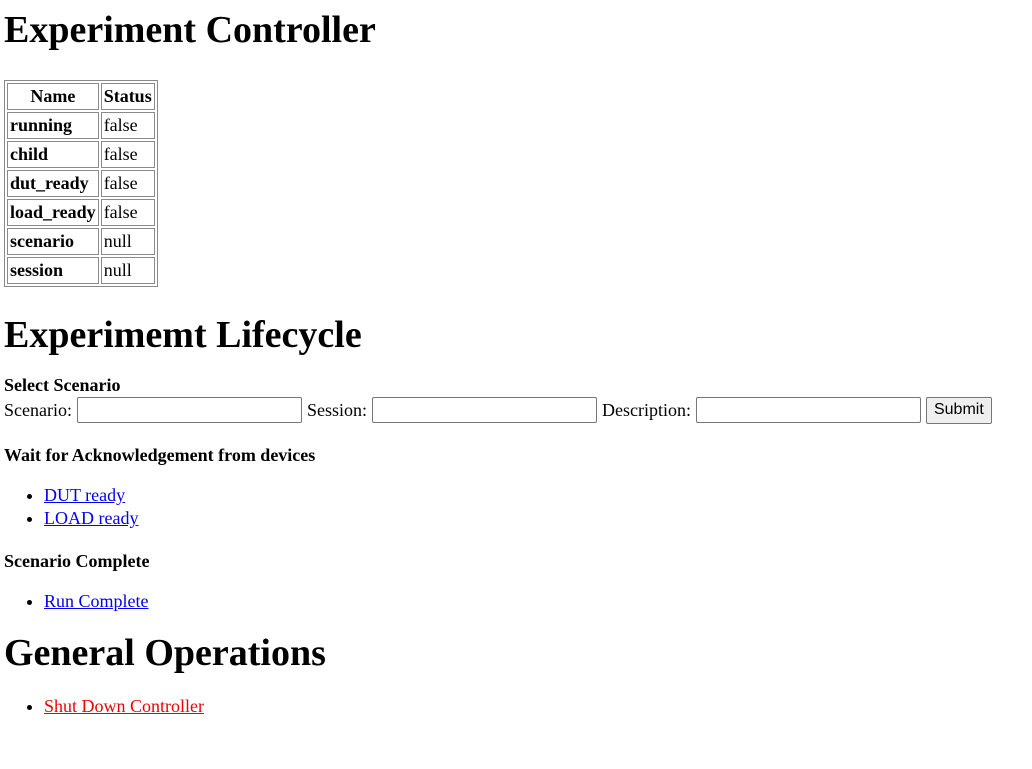 This screenshot has width=1032, height=769. Describe the element at coordinates (38, 409) in the screenshot. I see `scenario-label: Scenario:` at that location.